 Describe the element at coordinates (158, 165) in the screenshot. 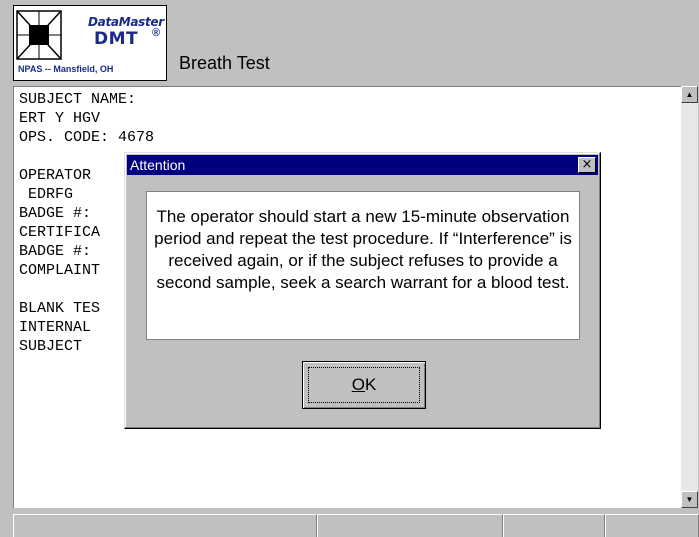

I see `dialog-title: Attention` at that location.